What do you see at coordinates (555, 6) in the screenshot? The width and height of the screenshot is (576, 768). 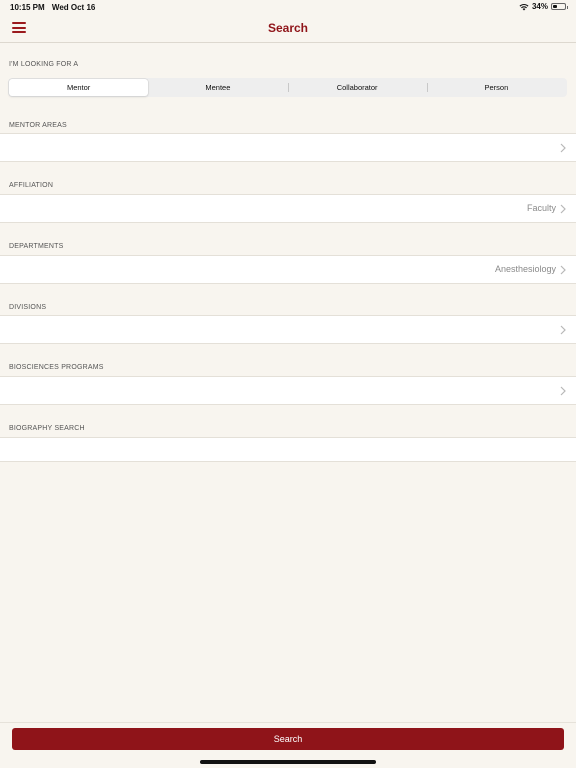 I see `battery-fill` at bounding box center [555, 6].